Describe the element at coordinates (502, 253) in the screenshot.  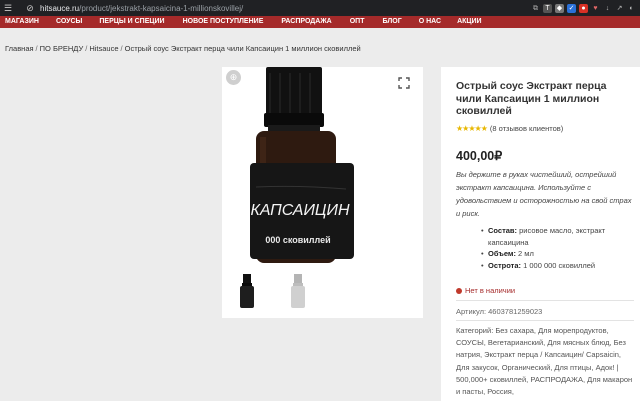
I see `spec-key: Объем:` at that location.